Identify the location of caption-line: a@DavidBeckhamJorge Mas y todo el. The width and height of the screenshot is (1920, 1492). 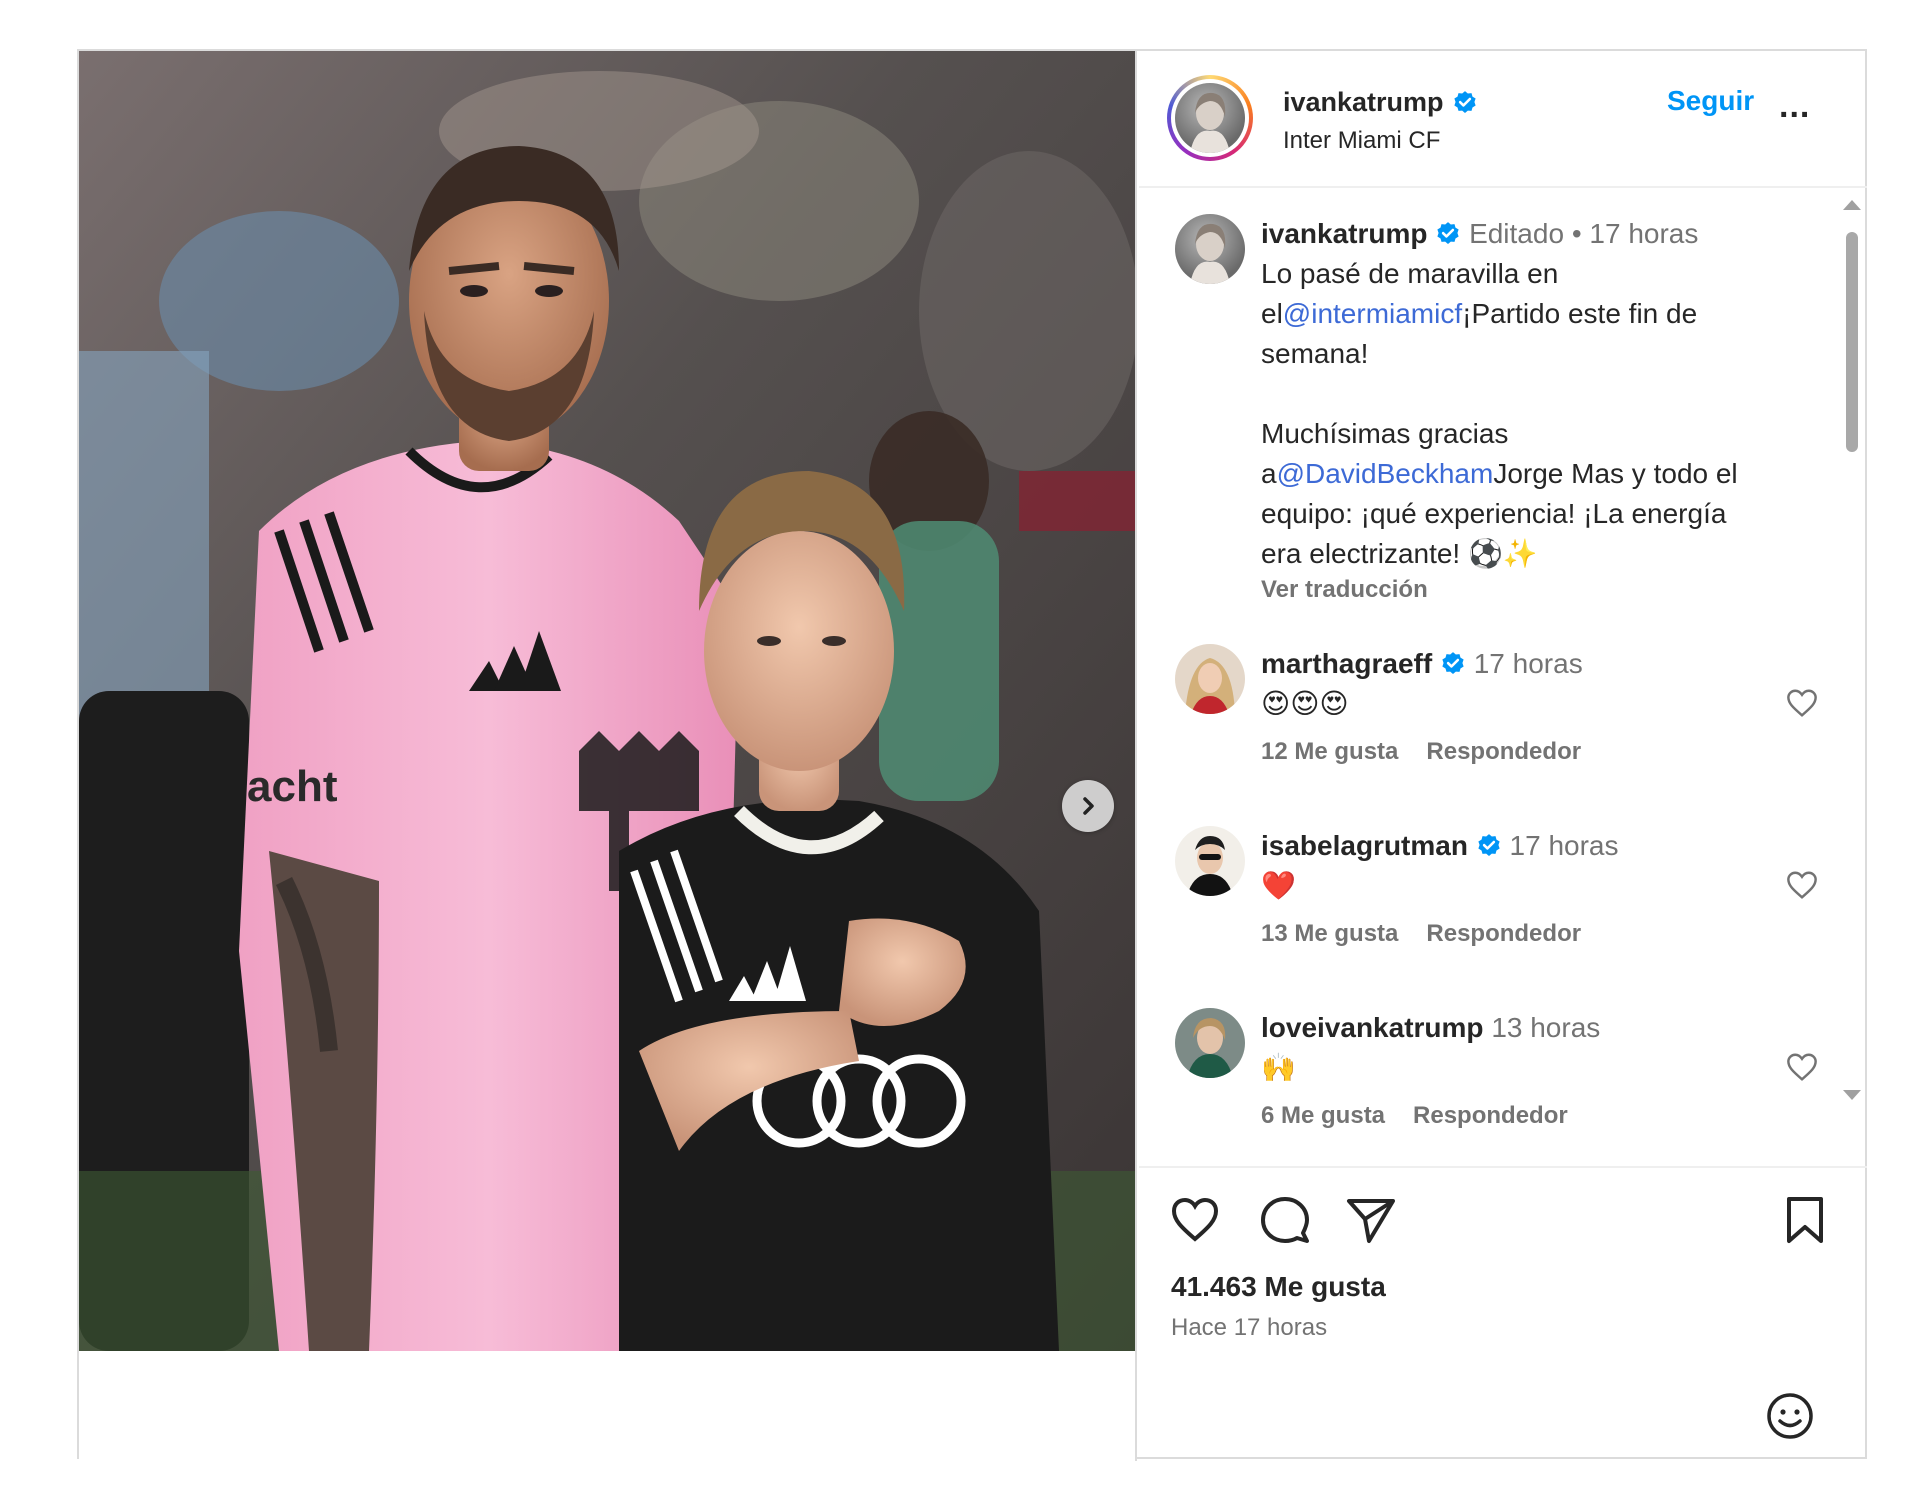
(1531, 474).